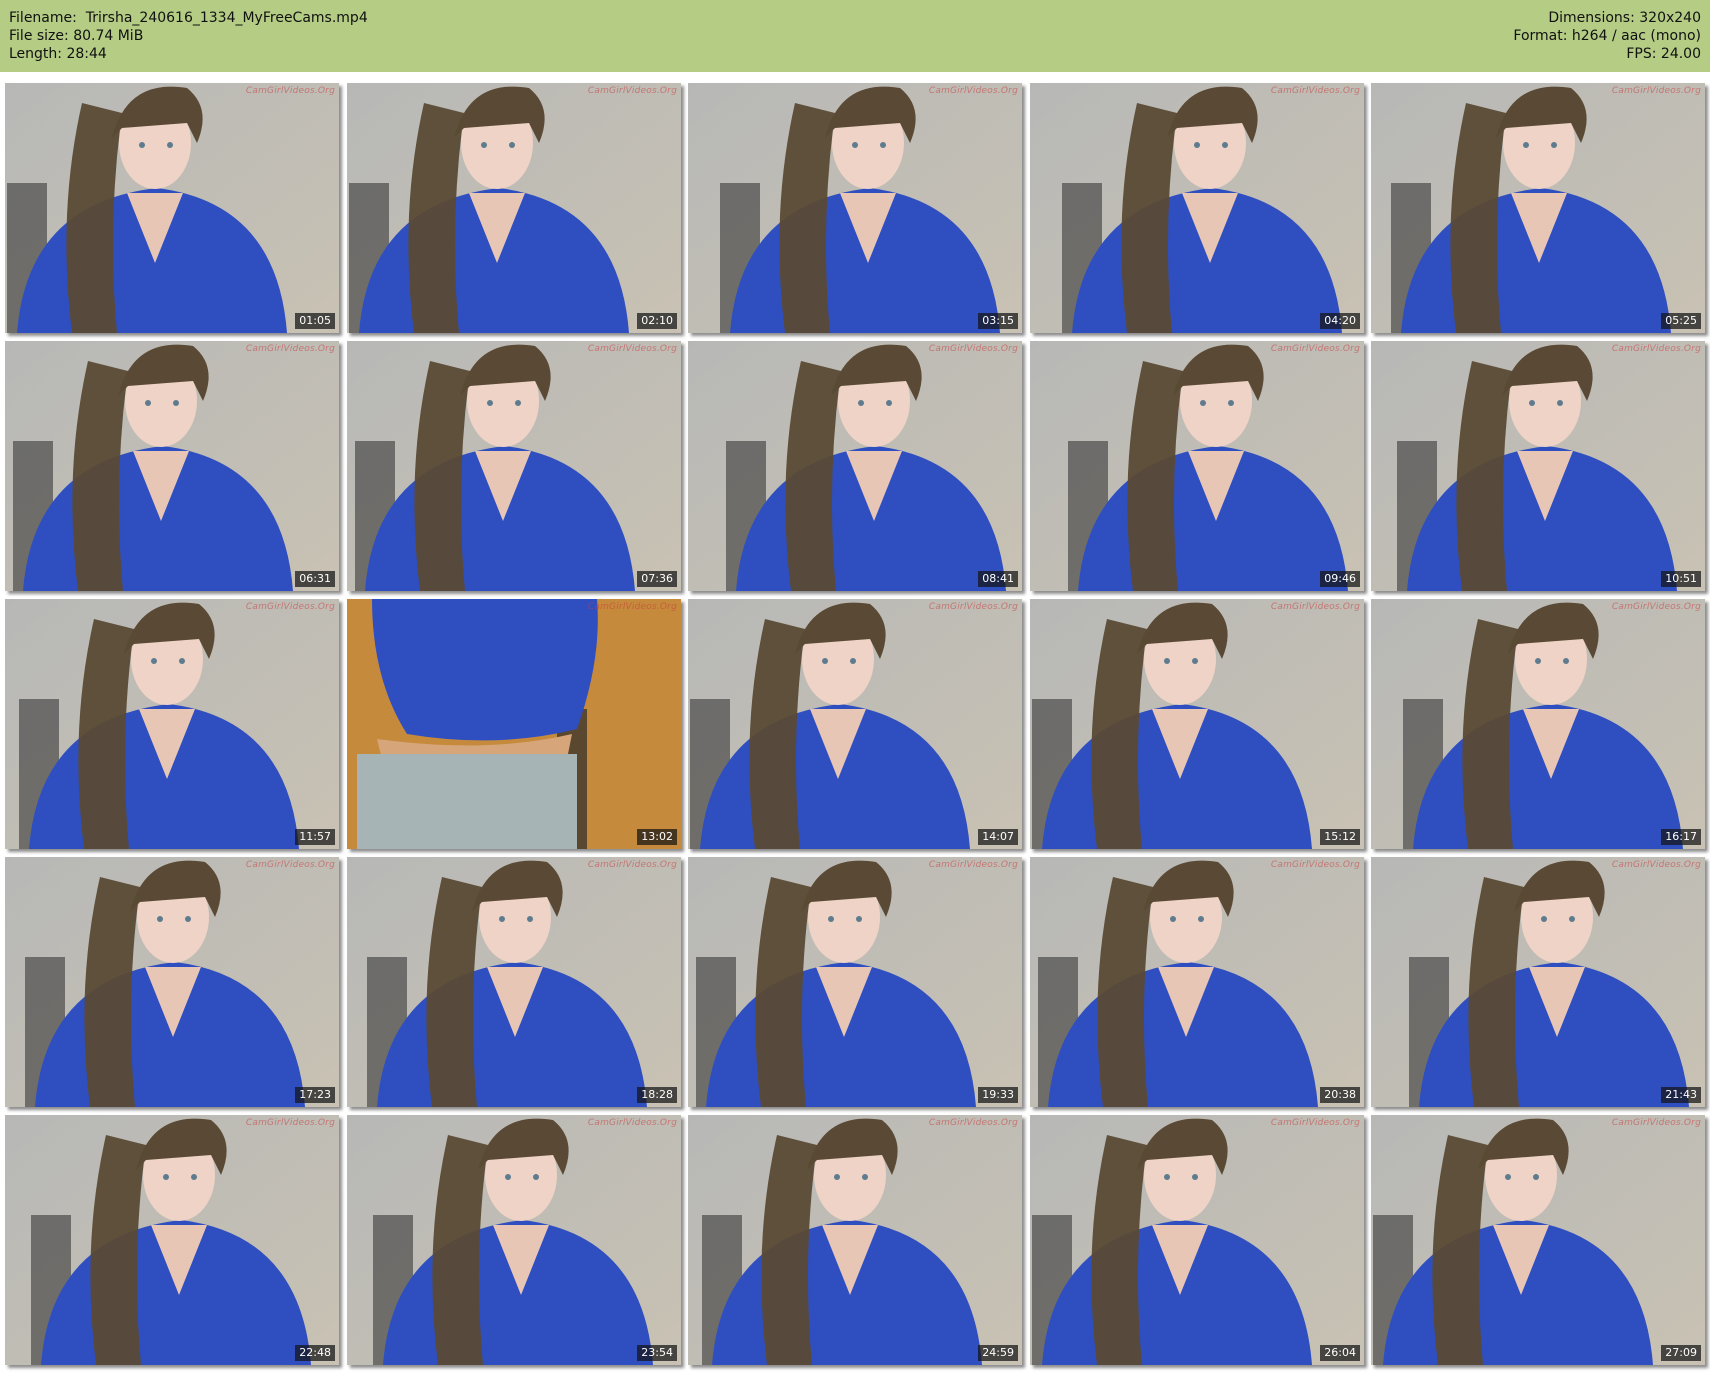  Describe the element at coordinates (108, 36) in the screenshot. I see `filesize-value: 80.74 MiB` at that location.